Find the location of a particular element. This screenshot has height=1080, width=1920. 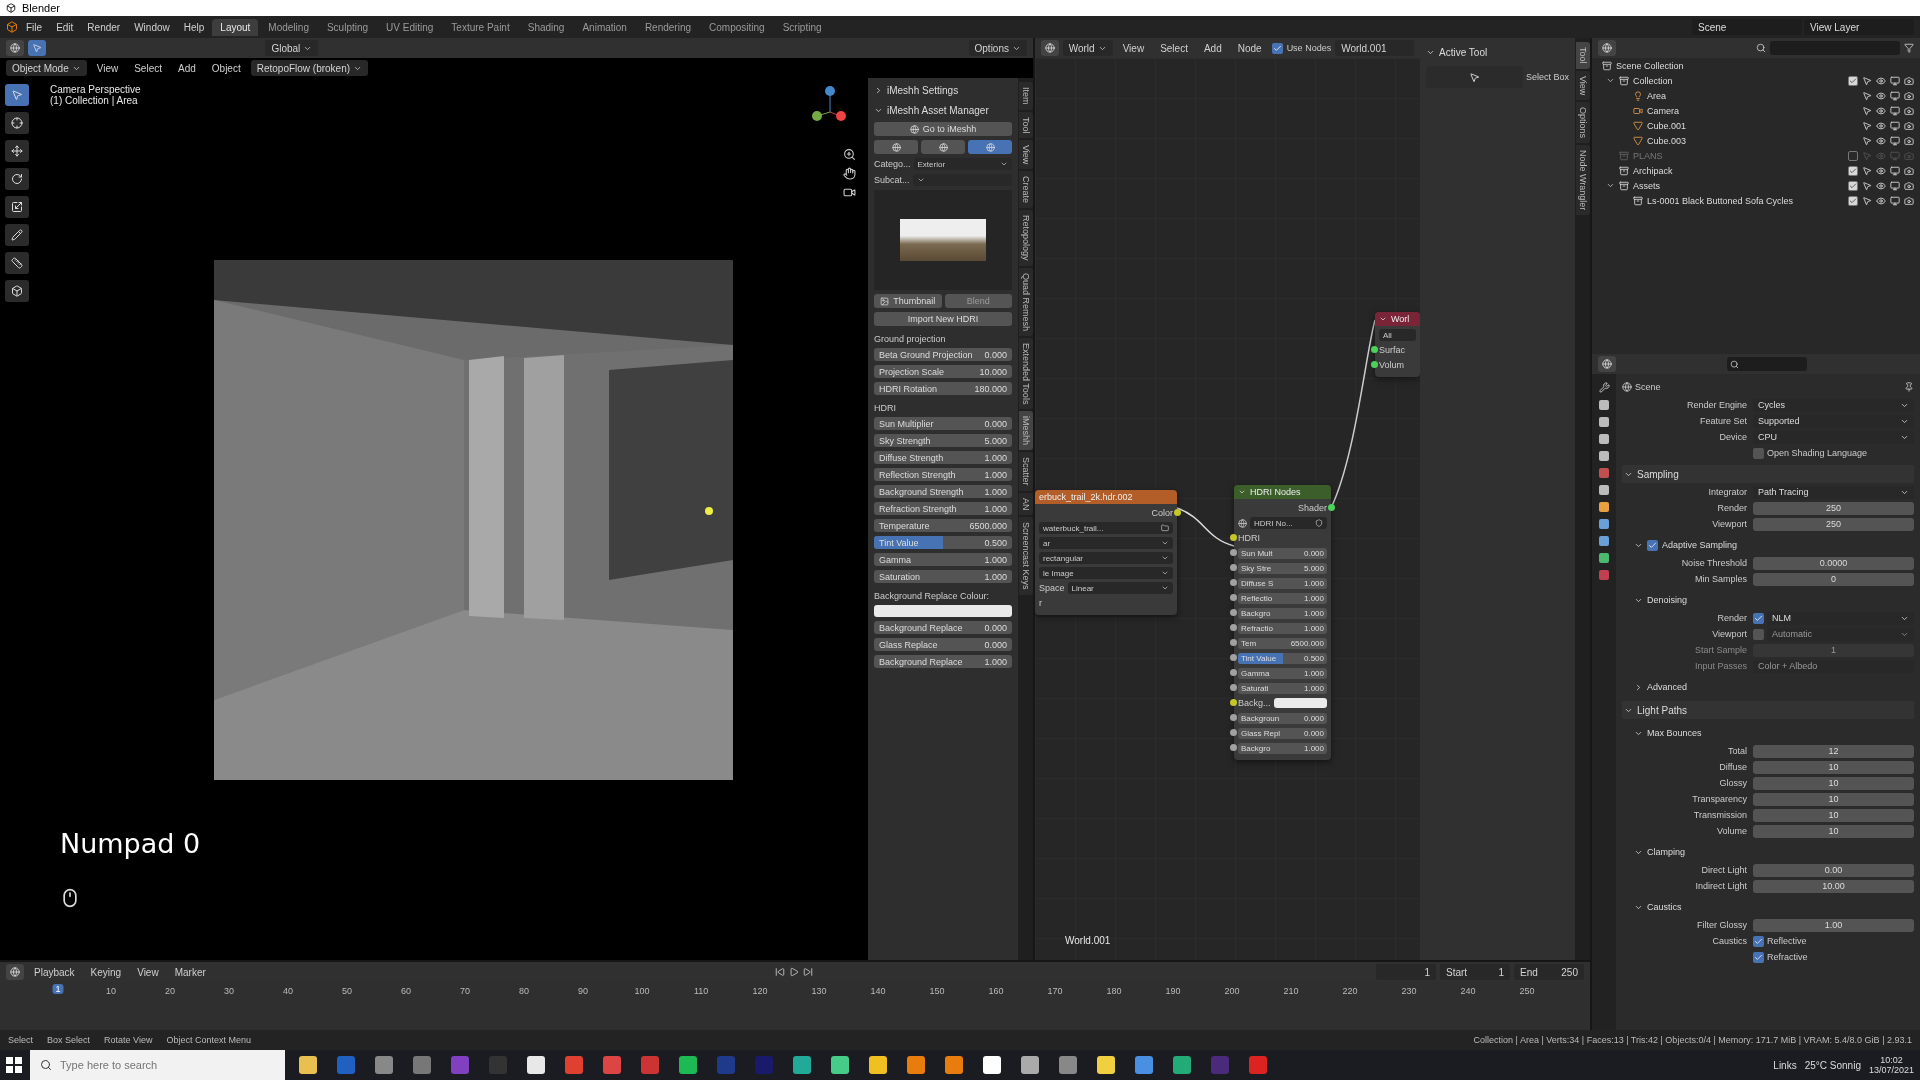

number-field: 10.00 is located at coordinates (1833, 886).